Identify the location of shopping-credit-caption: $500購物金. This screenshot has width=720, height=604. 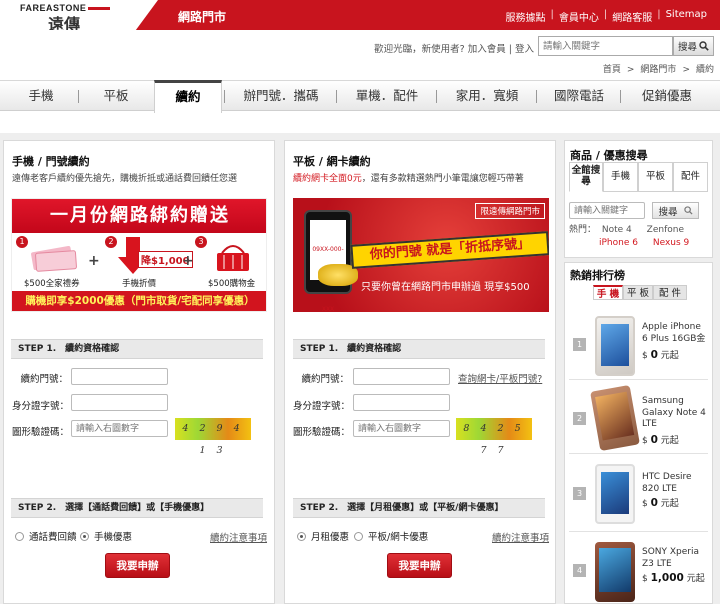
(232, 284).